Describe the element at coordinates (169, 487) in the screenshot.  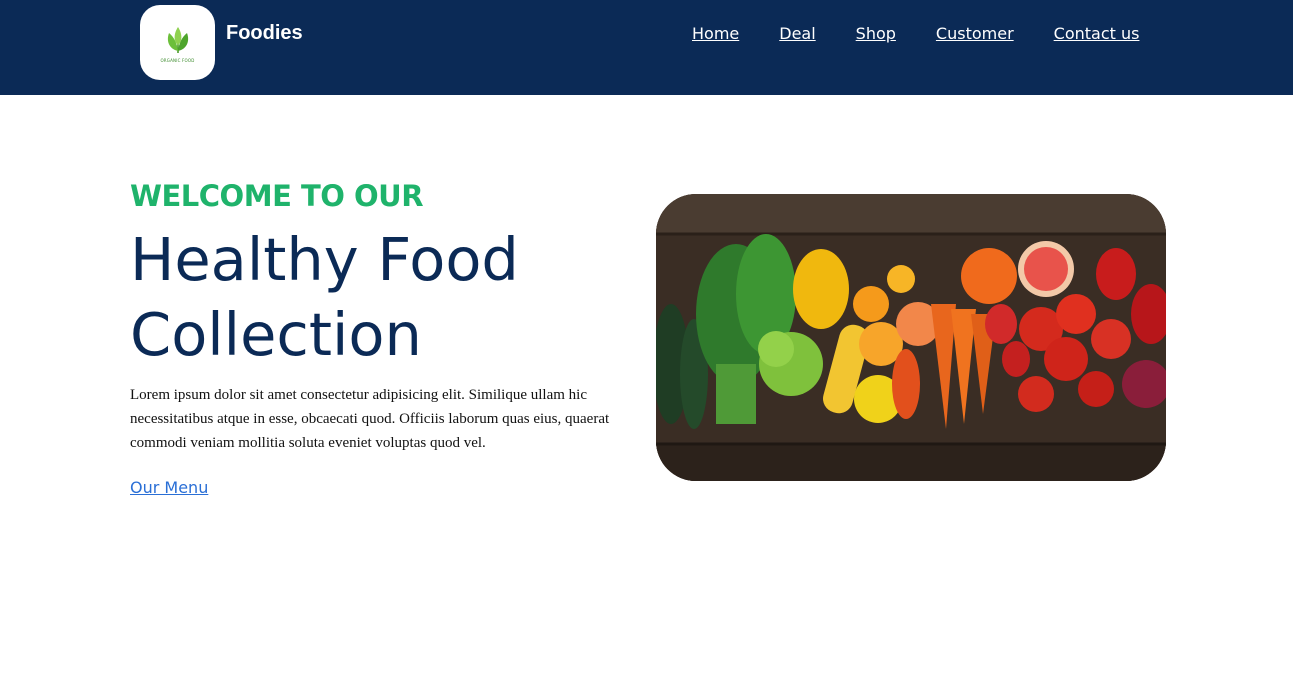
I see `our-menu-link: Our Menu` at that location.